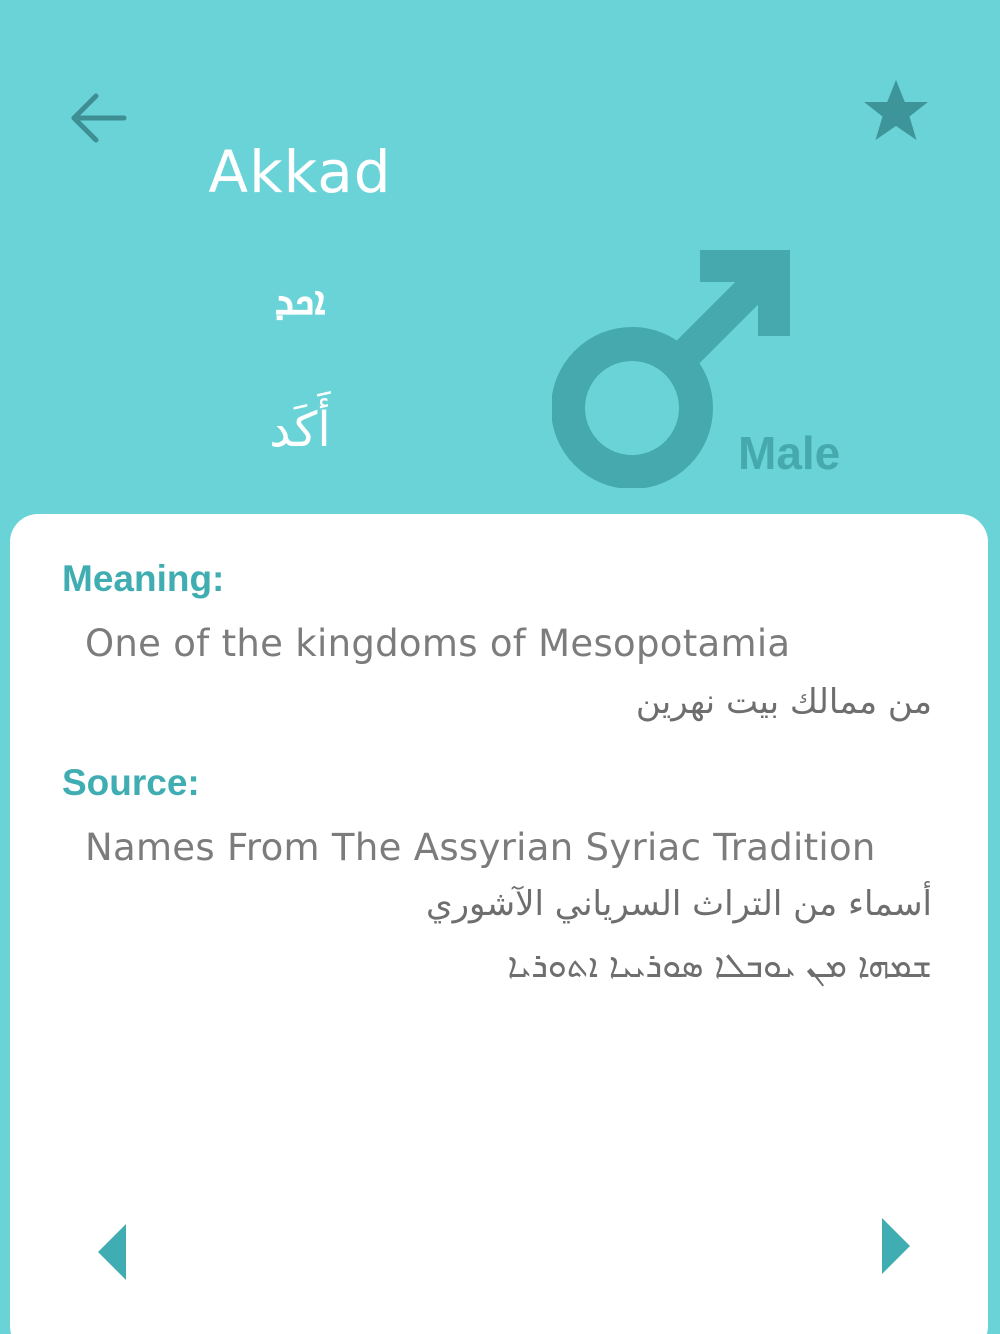  What do you see at coordinates (480, 847) in the screenshot?
I see `source-english: Names From The Assyrian Syriac Tradition` at bounding box center [480, 847].